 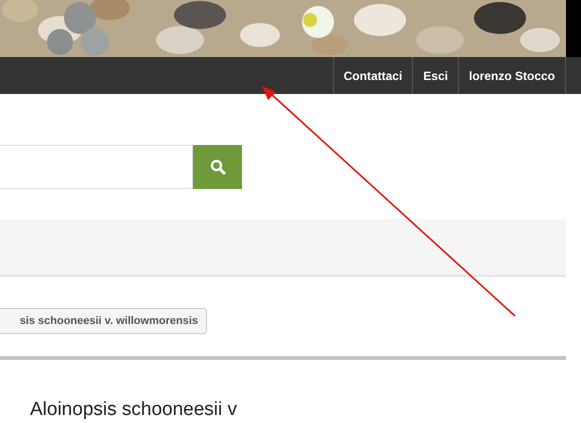 I want to click on nav-link: Contattaci, so click(x=372, y=75).